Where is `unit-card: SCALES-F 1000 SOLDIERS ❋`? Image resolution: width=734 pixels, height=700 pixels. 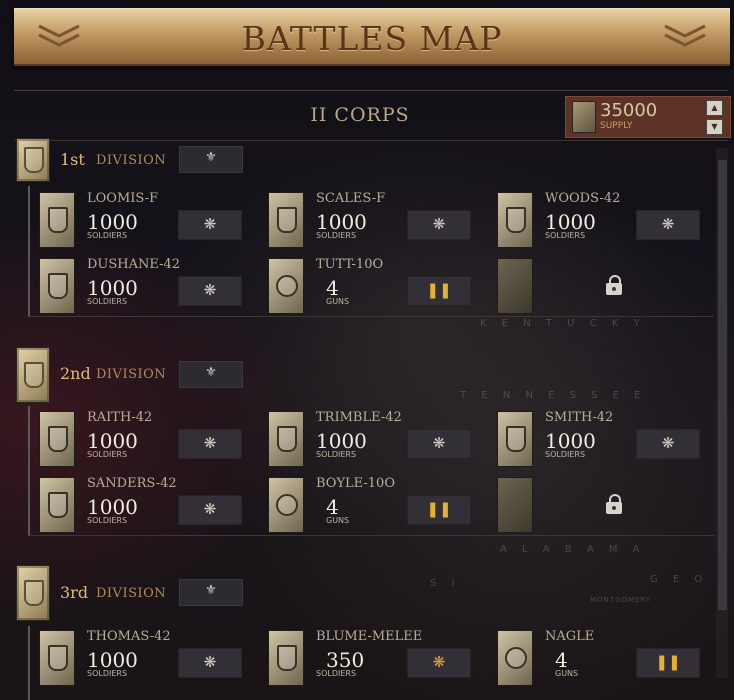 unit-card: SCALES-F 1000 SOLDIERS ❋ is located at coordinates (381, 220).